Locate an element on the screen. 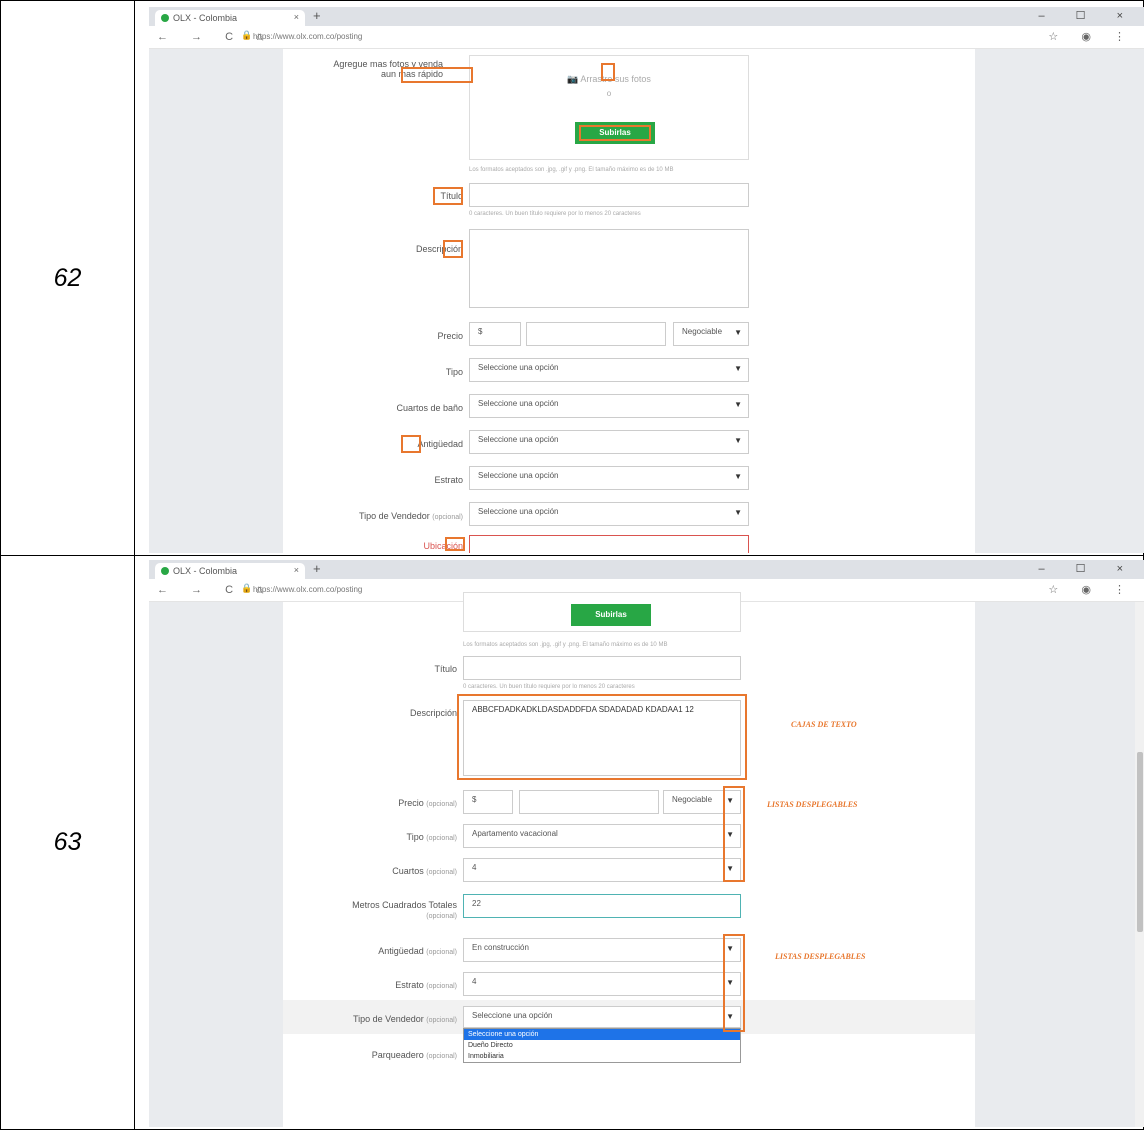  type-label: Tipo is located at coordinates (454, 372).